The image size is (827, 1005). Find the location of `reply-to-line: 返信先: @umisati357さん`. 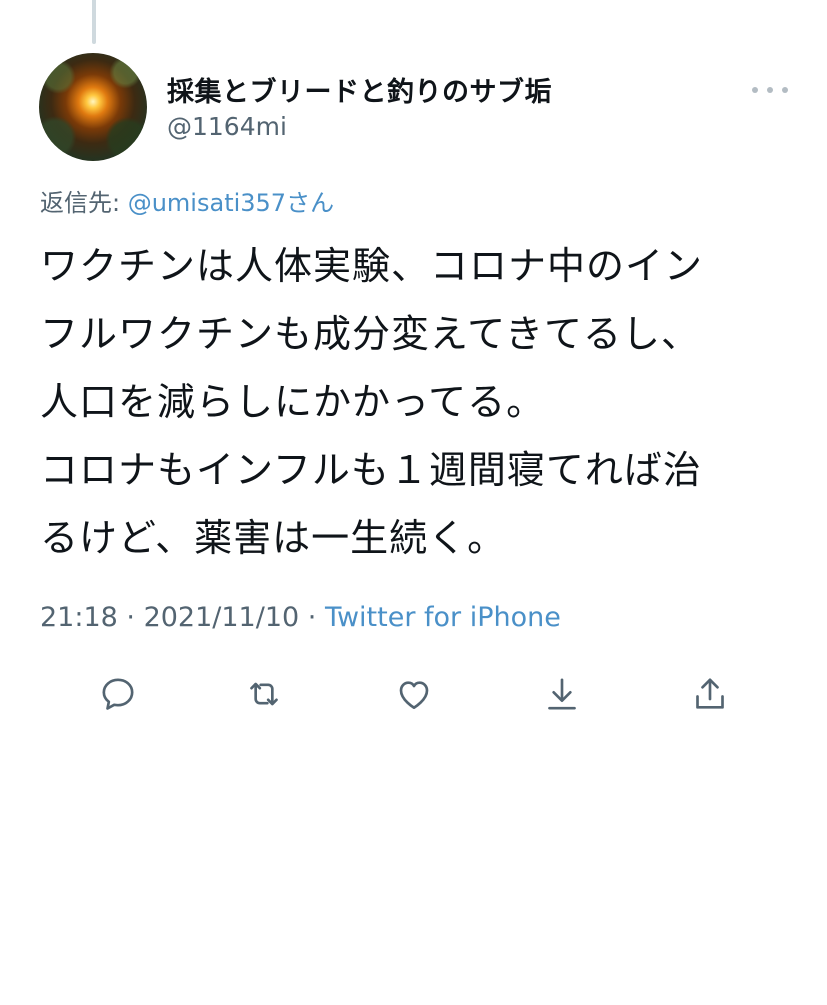

reply-to-line: 返信先: @umisati357さん is located at coordinates (187, 200).